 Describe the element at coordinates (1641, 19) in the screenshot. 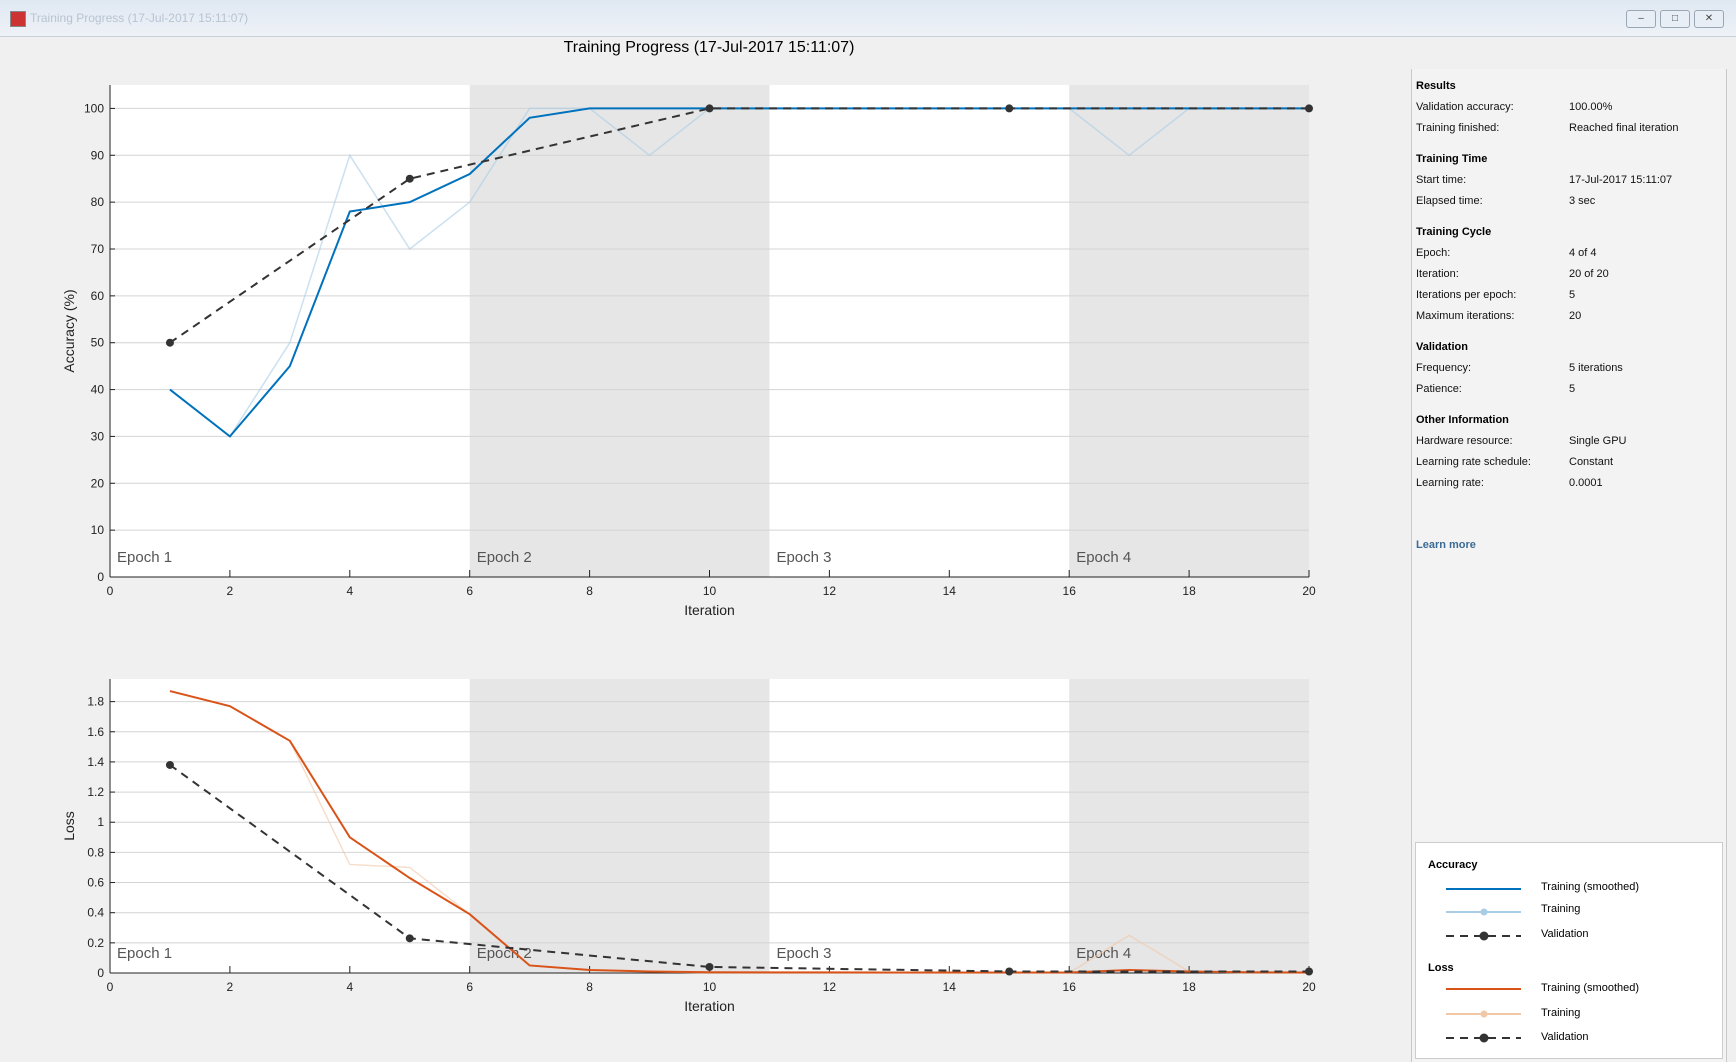

I see `minimize-button: –` at that location.